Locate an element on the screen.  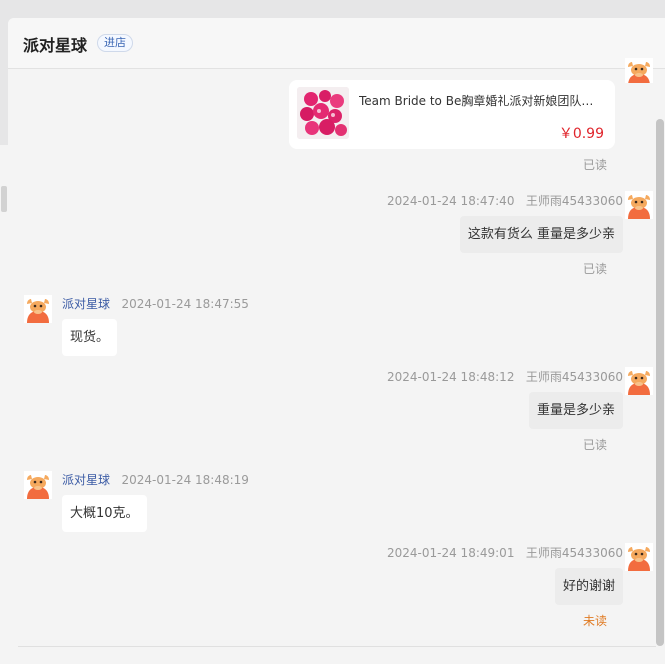
message-meta: 2024-01-24 18:49:01 王师雨45433060 is located at coordinates (505, 552).